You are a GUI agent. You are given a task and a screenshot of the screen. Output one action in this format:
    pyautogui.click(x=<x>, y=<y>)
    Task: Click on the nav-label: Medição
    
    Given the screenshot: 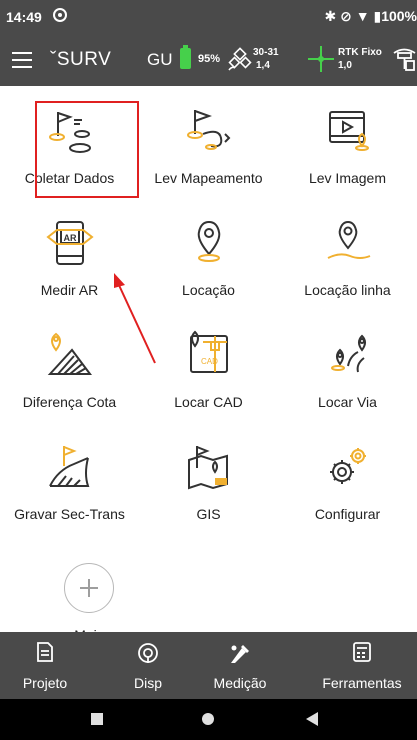 What is the action you would take?
    pyautogui.click(x=240, y=683)
    